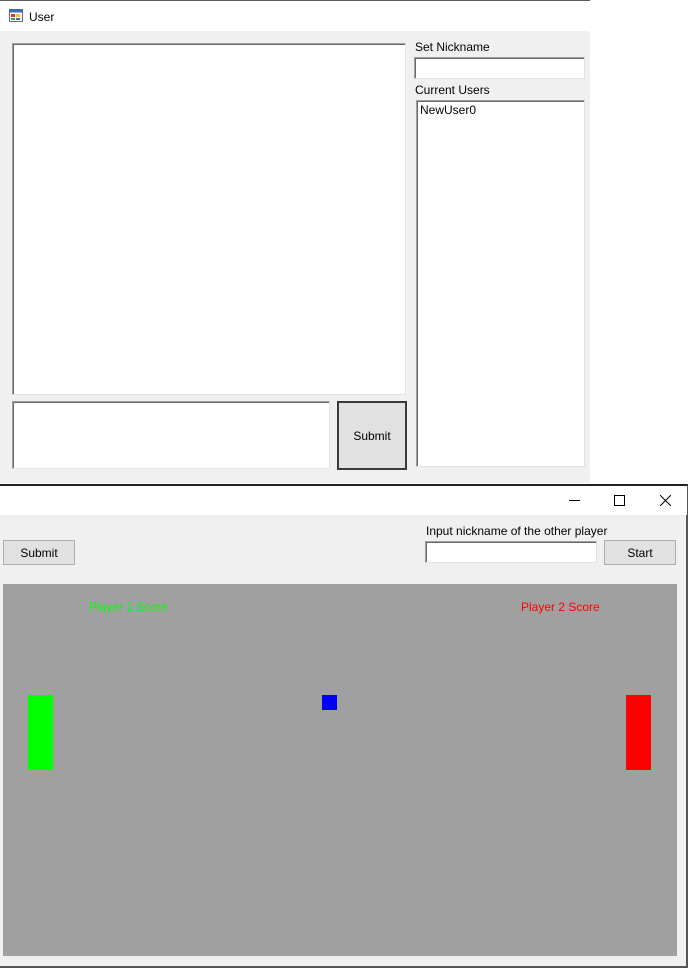 The height and width of the screenshot is (968, 688). Describe the element at coordinates (452, 47) in the screenshot. I see `nickname-label: Set Nickname` at that location.